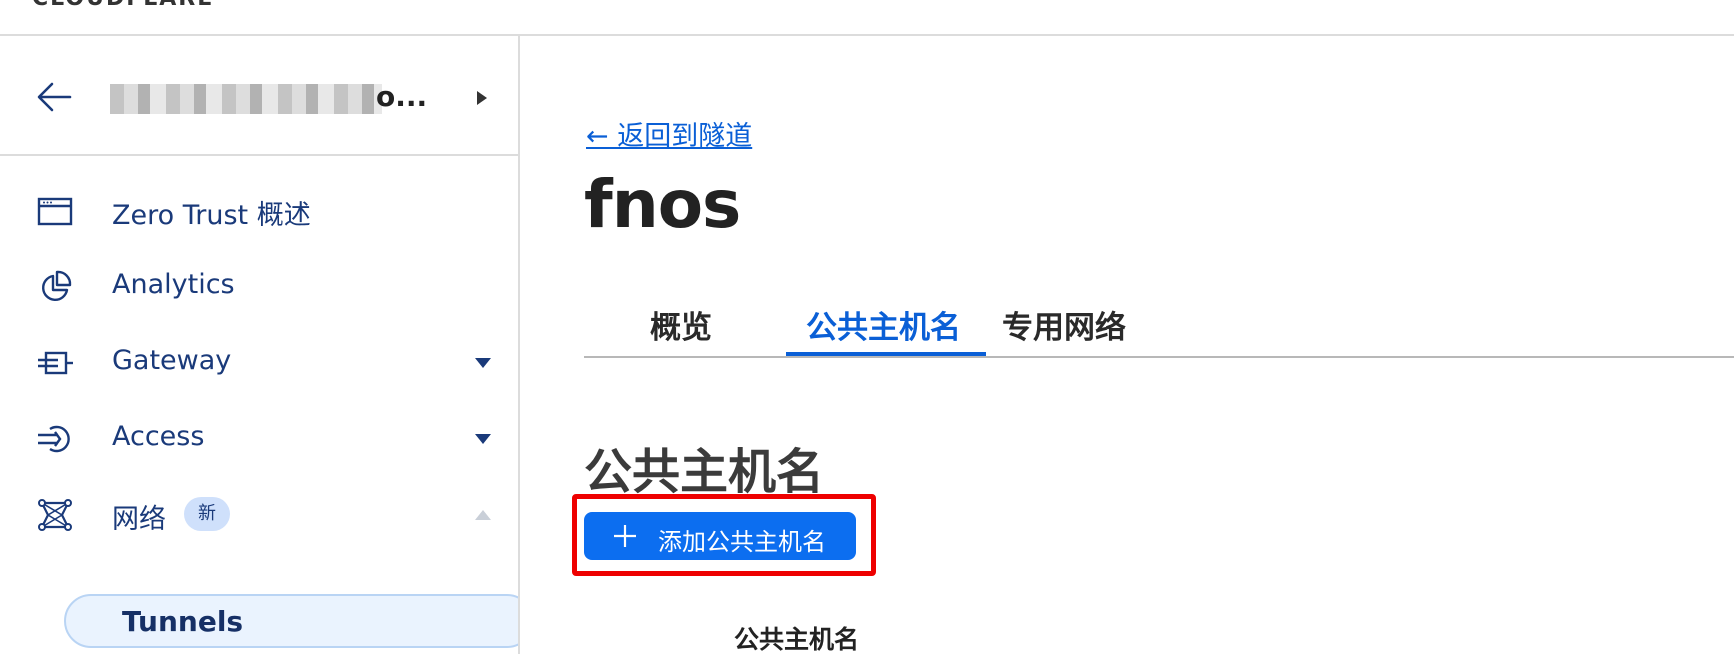 This screenshot has width=1734, height=654. Describe the element at coordinates (742, 542) in the screenshot. I see `add-button-label: 添加公共主机名` at that location.